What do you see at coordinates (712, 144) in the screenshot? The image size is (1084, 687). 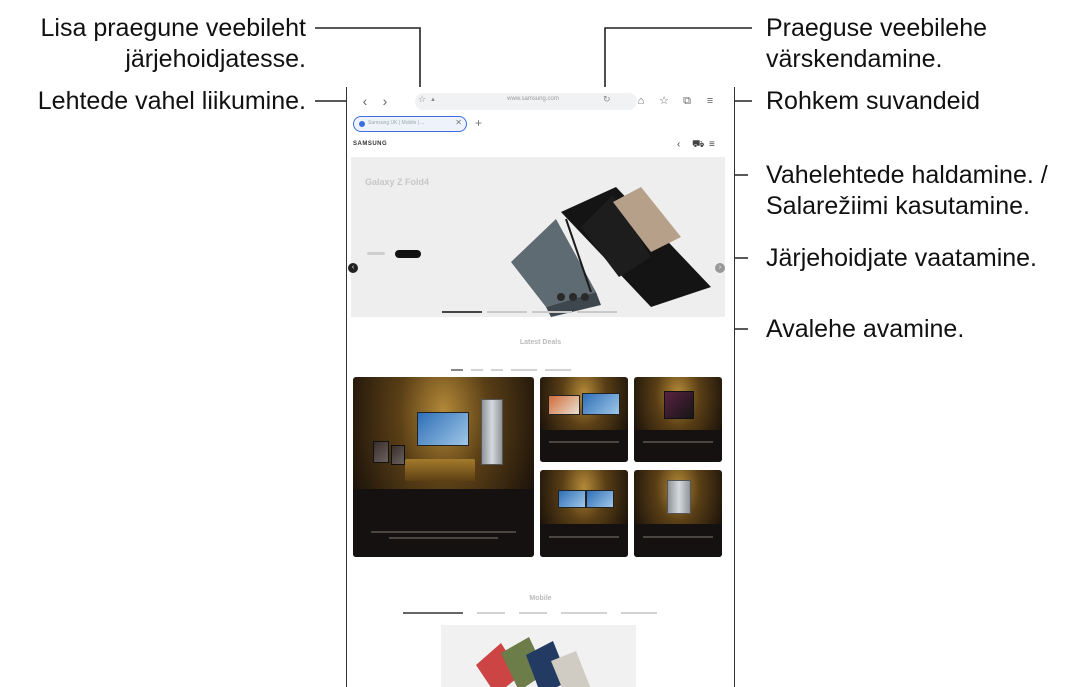 I see `site-menu-icon: ≡` at bounding box center [712, 144].